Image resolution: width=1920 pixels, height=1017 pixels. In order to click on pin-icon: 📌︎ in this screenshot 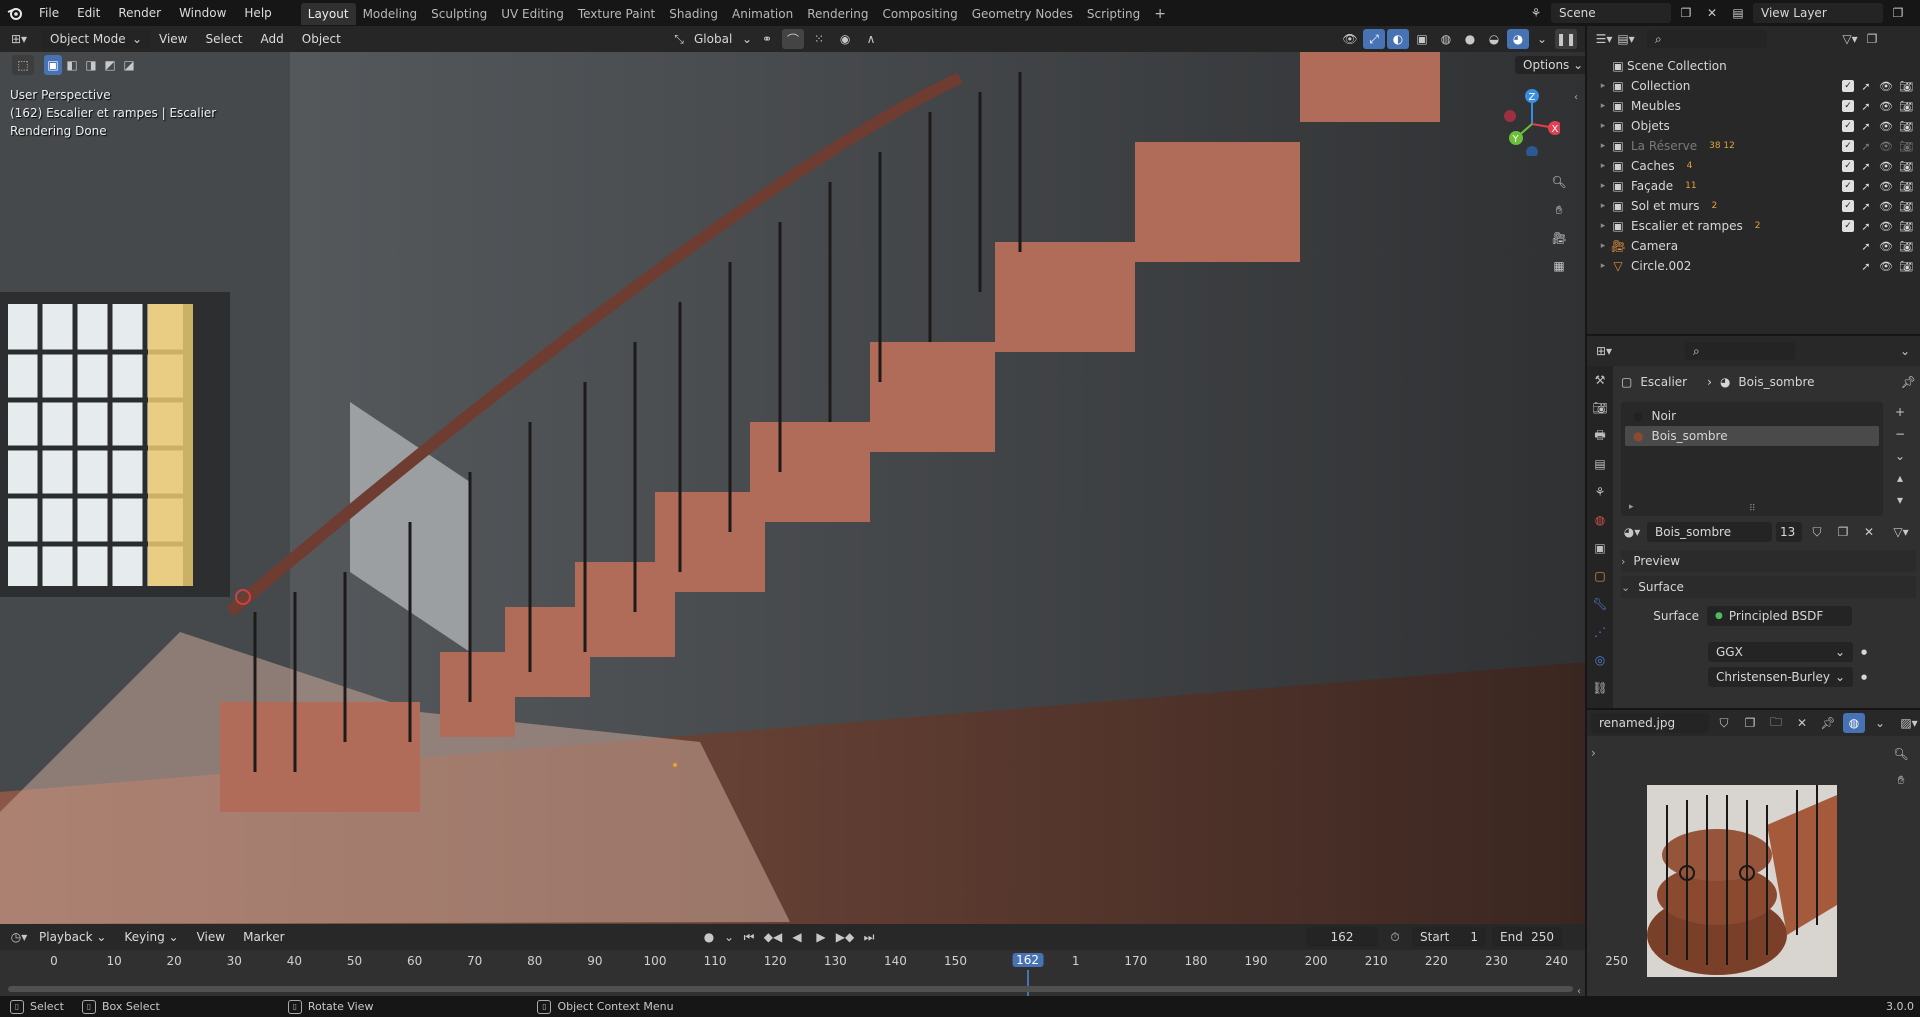, I will do `click(1828, 723)`.